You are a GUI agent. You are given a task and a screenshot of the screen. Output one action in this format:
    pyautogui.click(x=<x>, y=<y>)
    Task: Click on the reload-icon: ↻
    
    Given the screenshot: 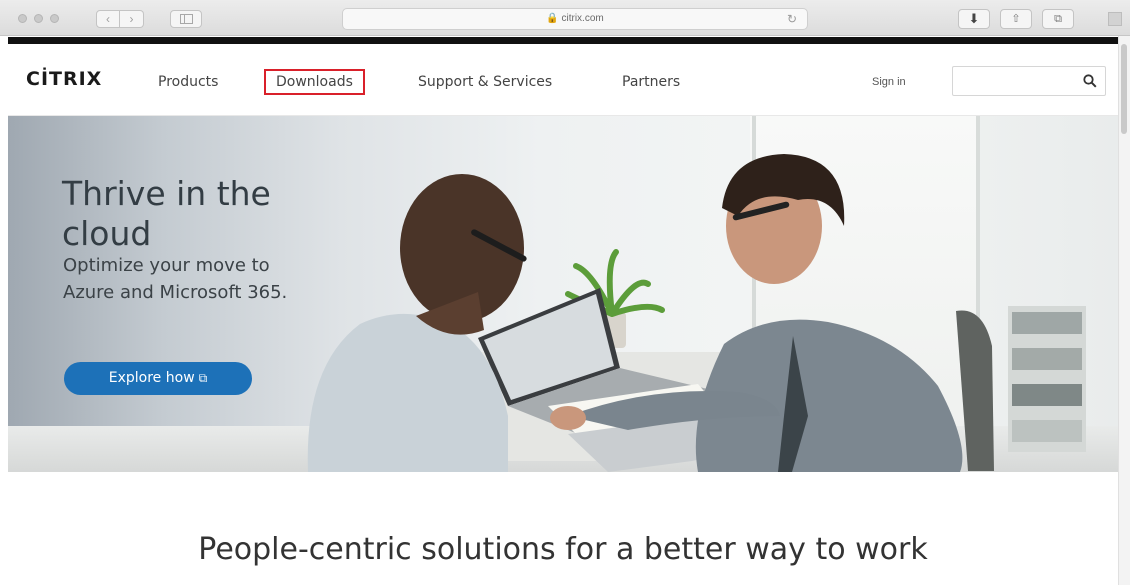 What is the action you would take?
    pyautogui.click(x=792, y=19)
    